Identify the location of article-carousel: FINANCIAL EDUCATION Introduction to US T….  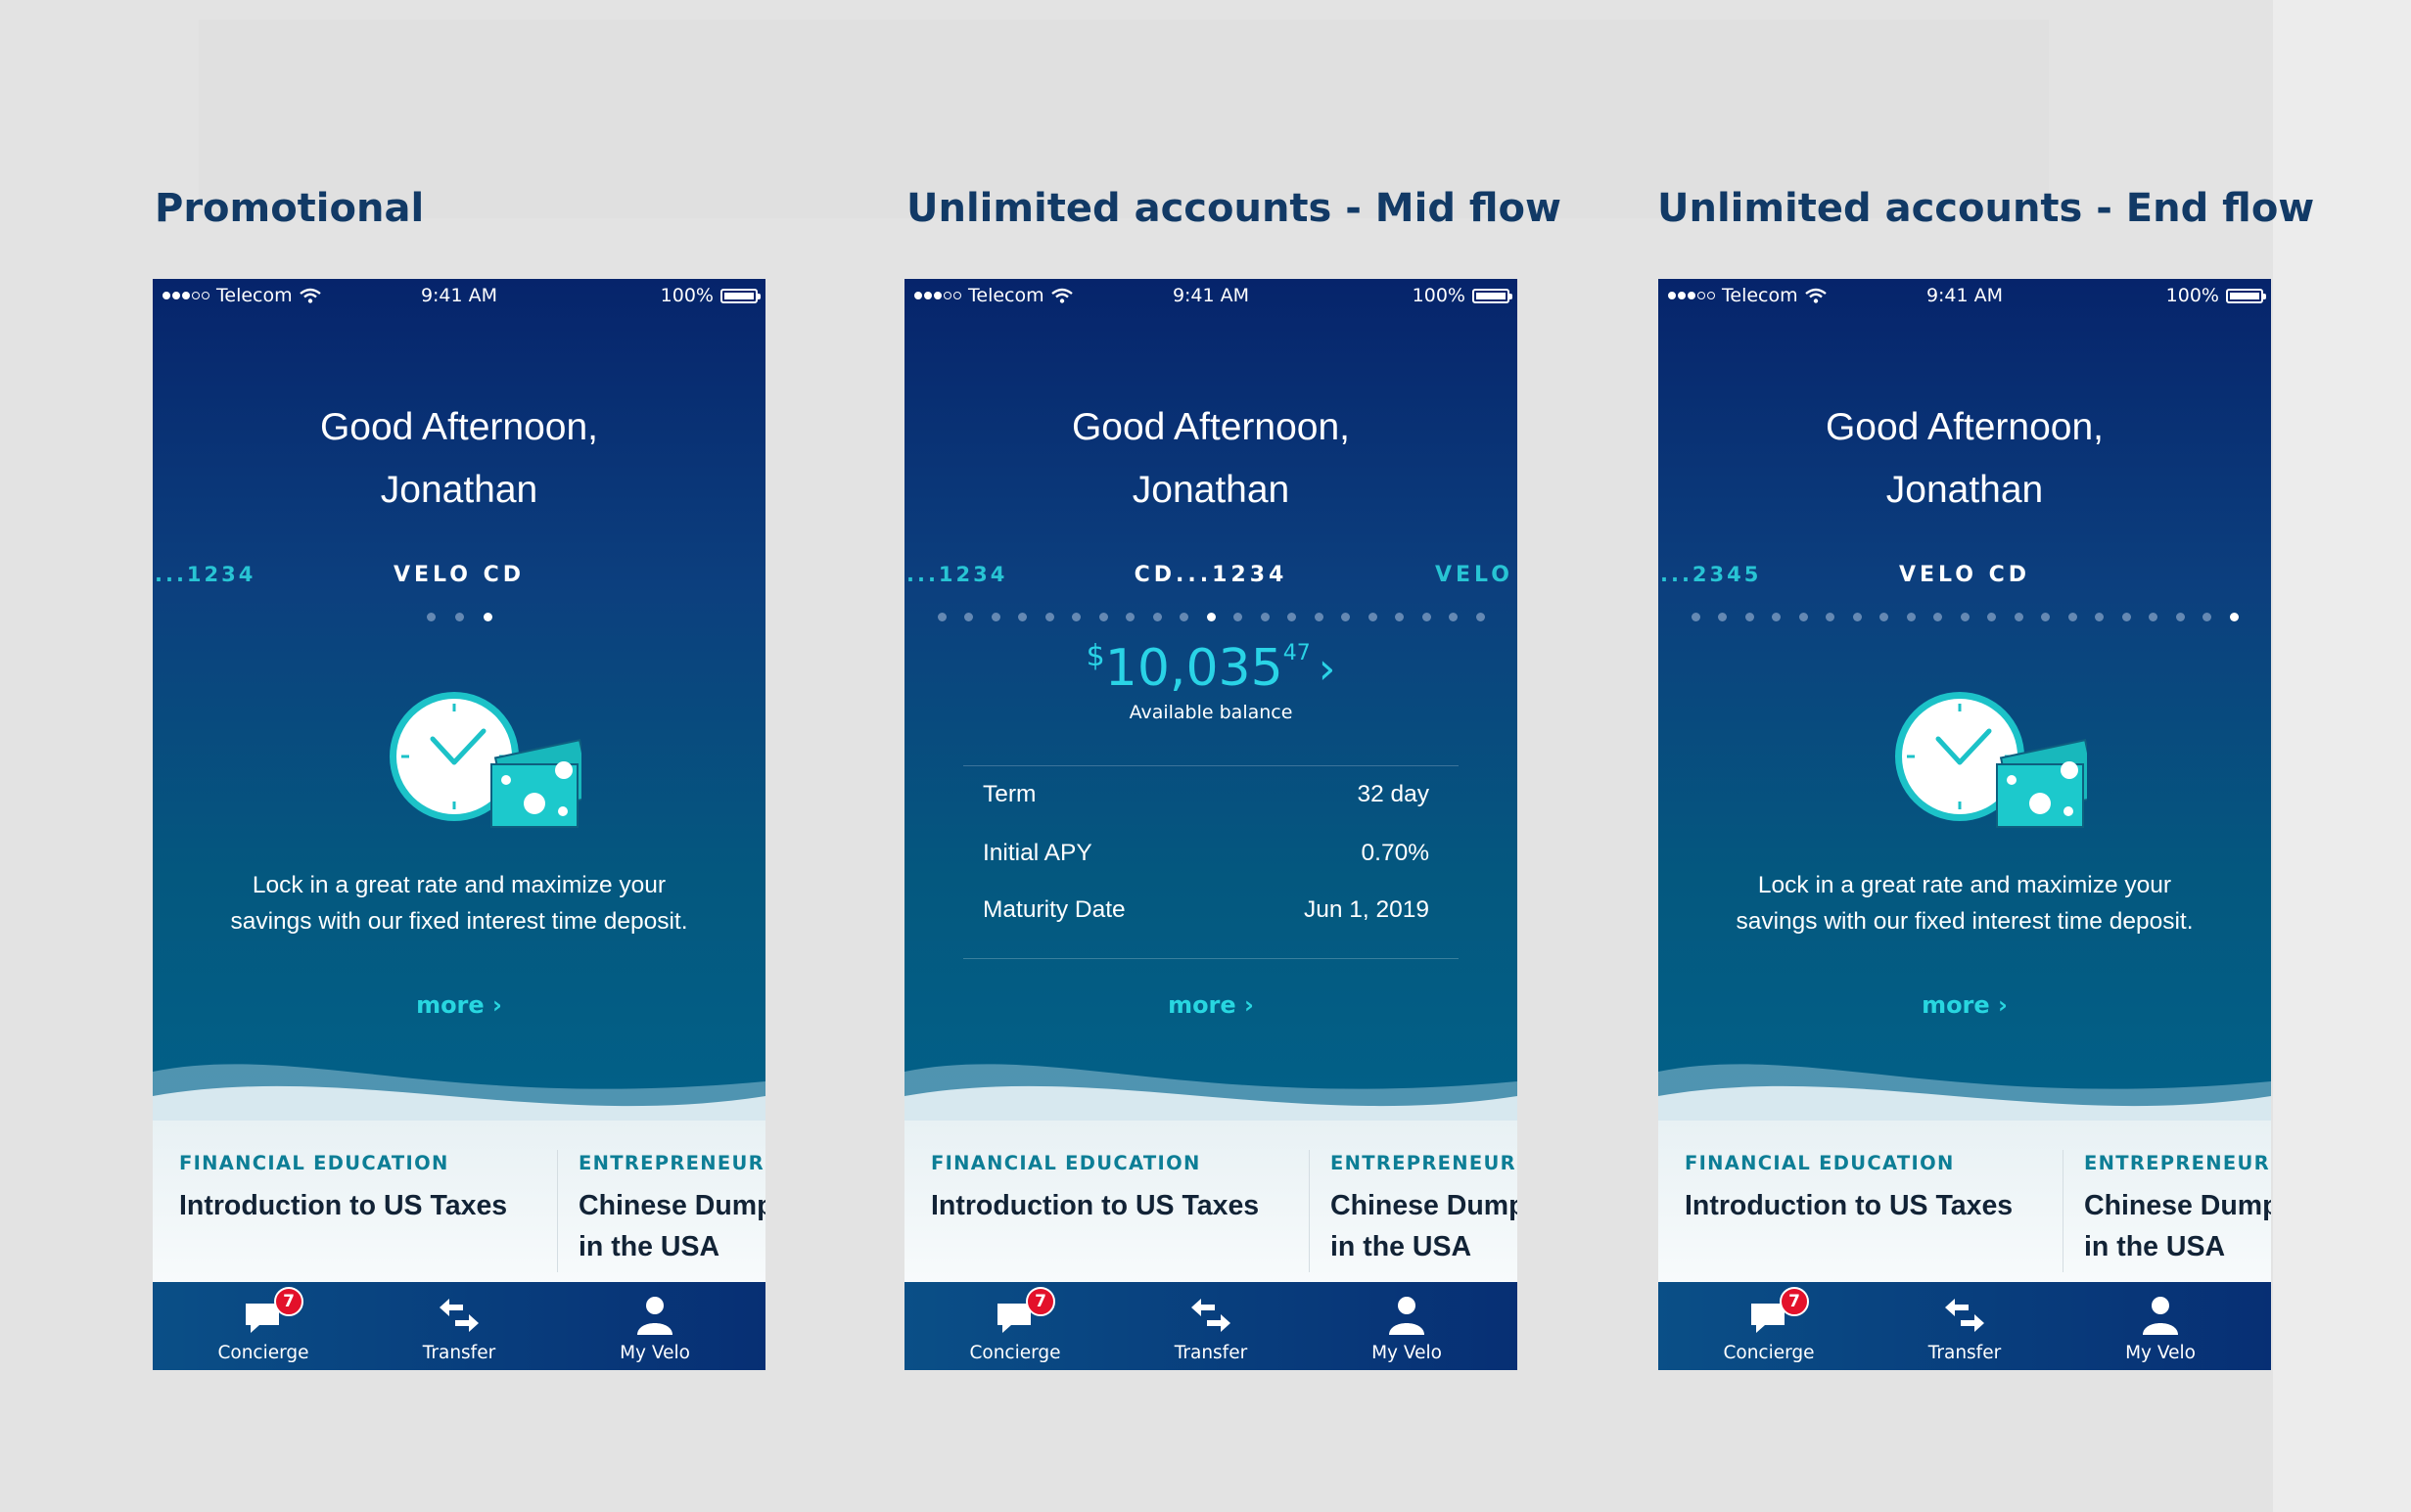
(1210, 1204).